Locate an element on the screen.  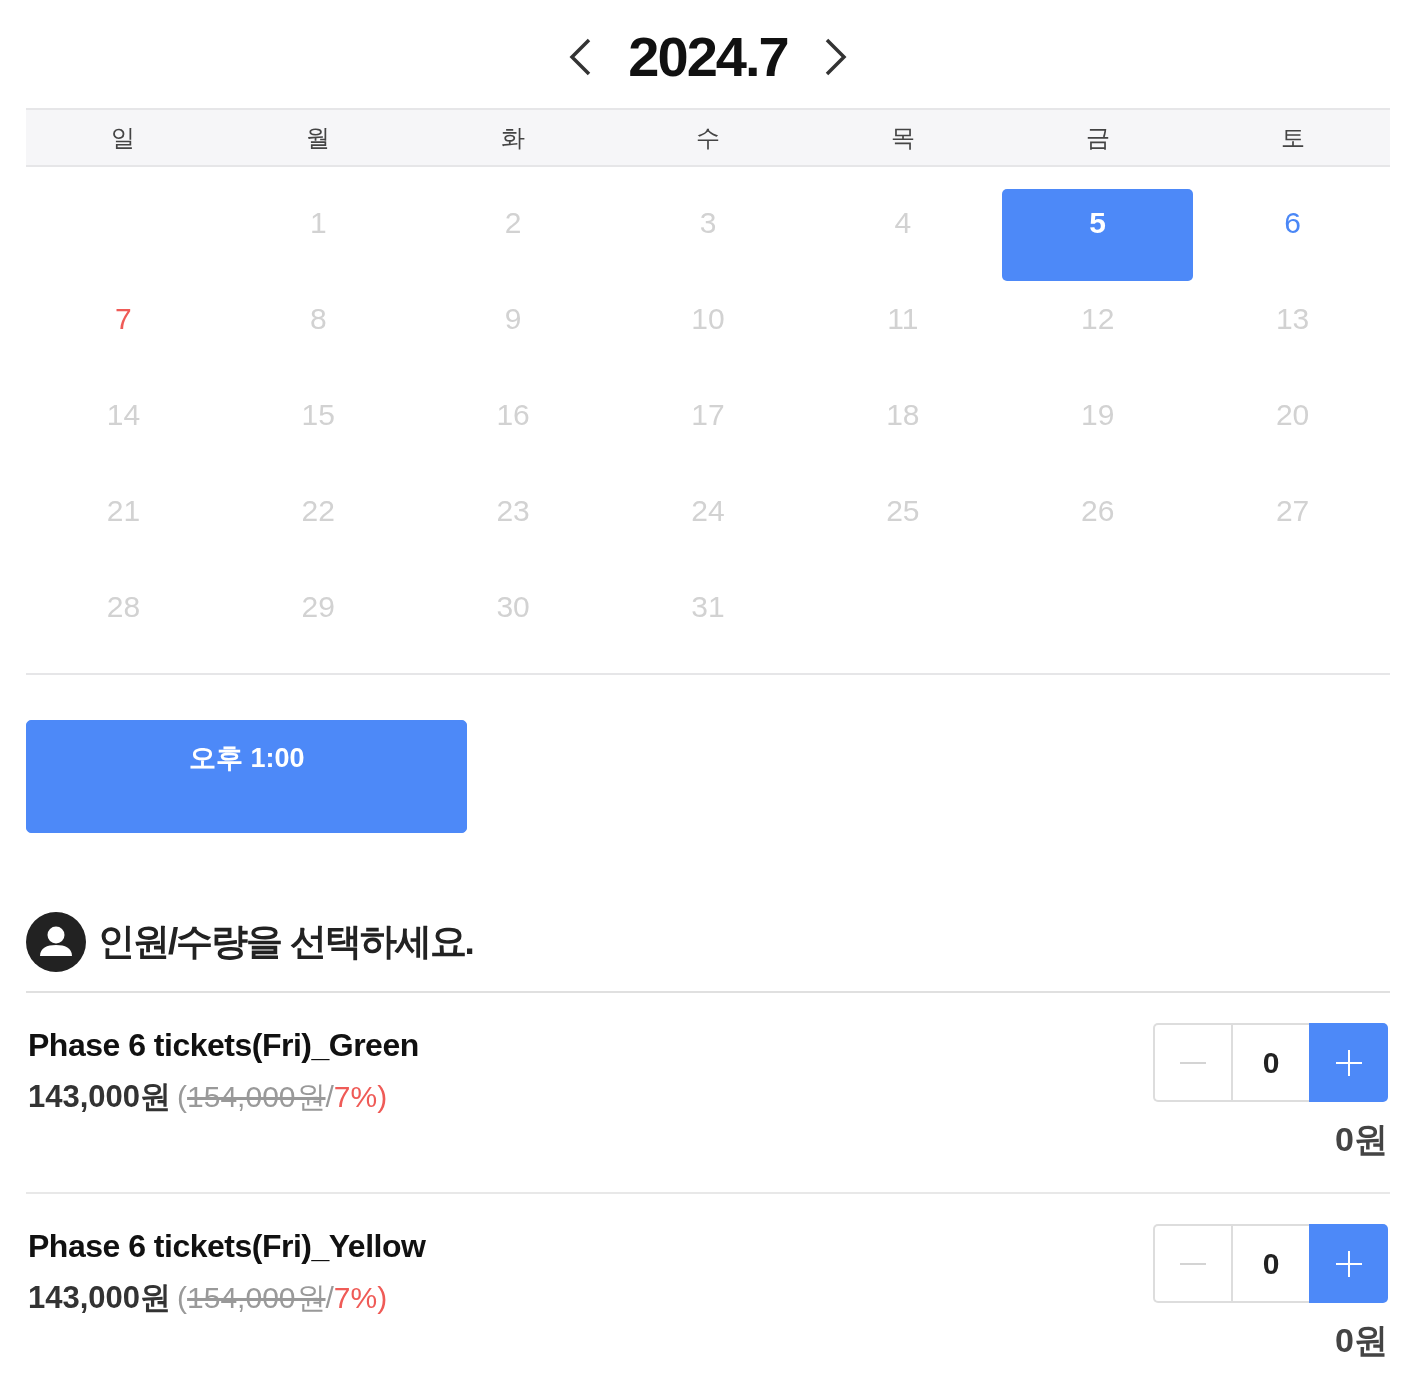
chevron-right-icon is located at coordinates (835, 57).